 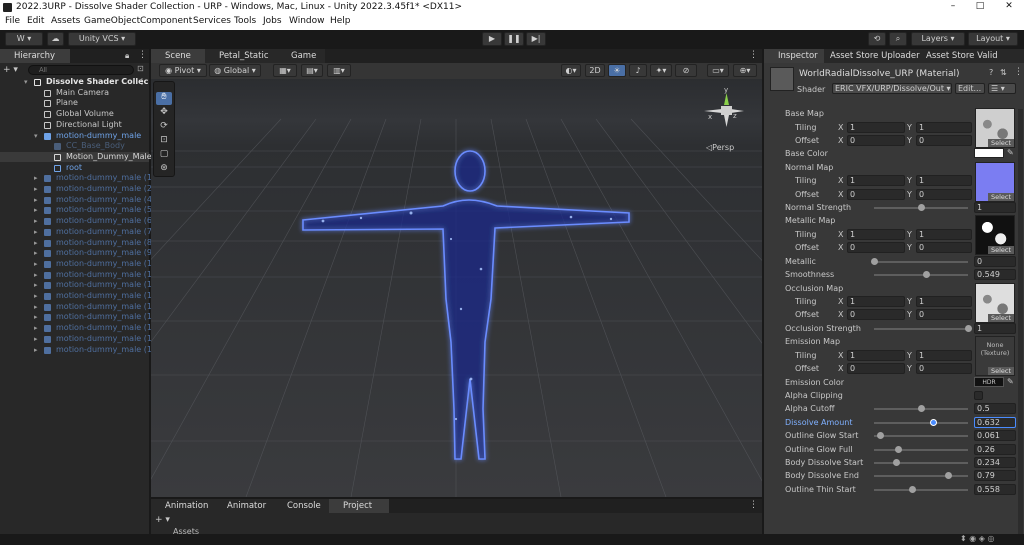 What do you see at coordinates (77, 243) in the screenshot?
I see `hierarchy-row: ▸ motion-dummy_male (8)` at bounding box center [77, 243].